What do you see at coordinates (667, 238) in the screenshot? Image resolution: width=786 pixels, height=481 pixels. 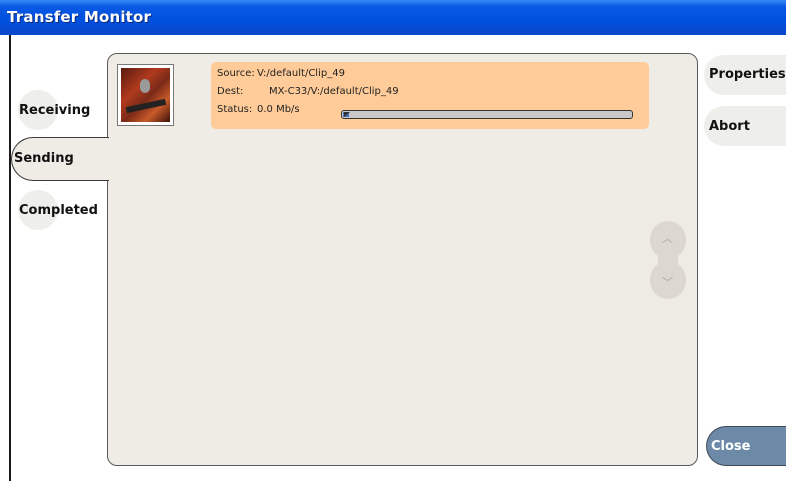 I see `chevron-up-icon: ︿` at bounding box center [667, 238].